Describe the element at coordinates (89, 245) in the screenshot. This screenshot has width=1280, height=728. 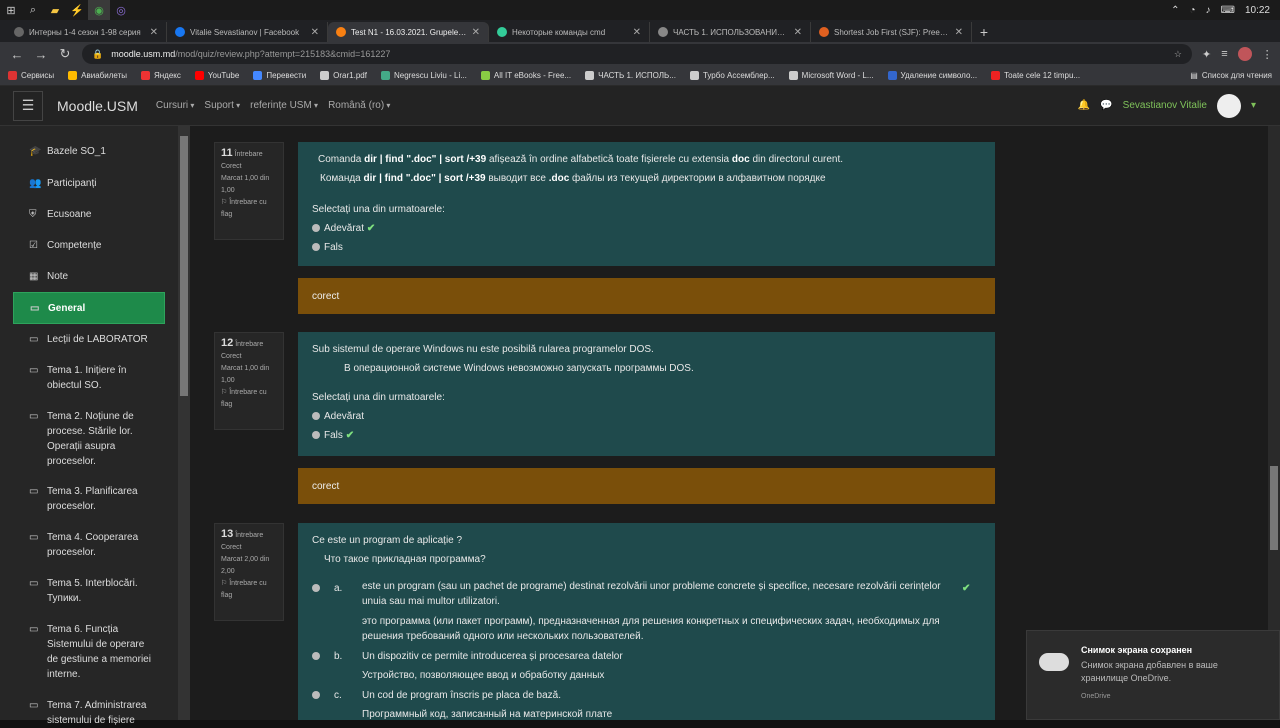
I see `sidebar-item-competencies: ☑ Competențe` at that location.